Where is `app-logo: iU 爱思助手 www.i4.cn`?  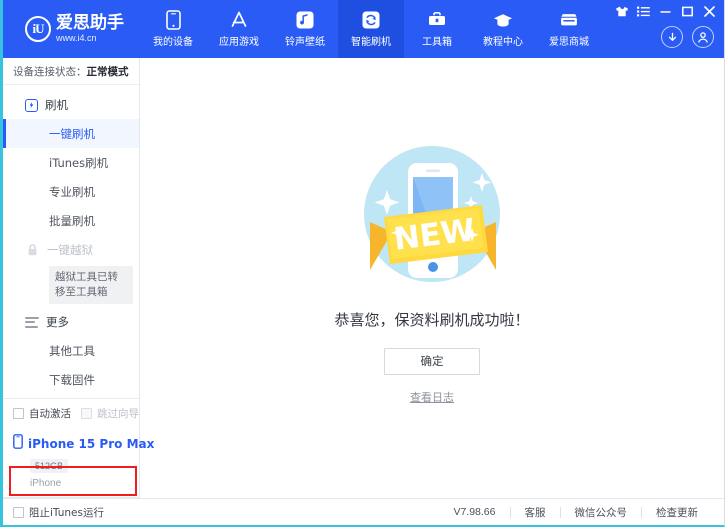 app-logo: iU 爱思助手 www.i4.cn is located at coordinates (71, 29).